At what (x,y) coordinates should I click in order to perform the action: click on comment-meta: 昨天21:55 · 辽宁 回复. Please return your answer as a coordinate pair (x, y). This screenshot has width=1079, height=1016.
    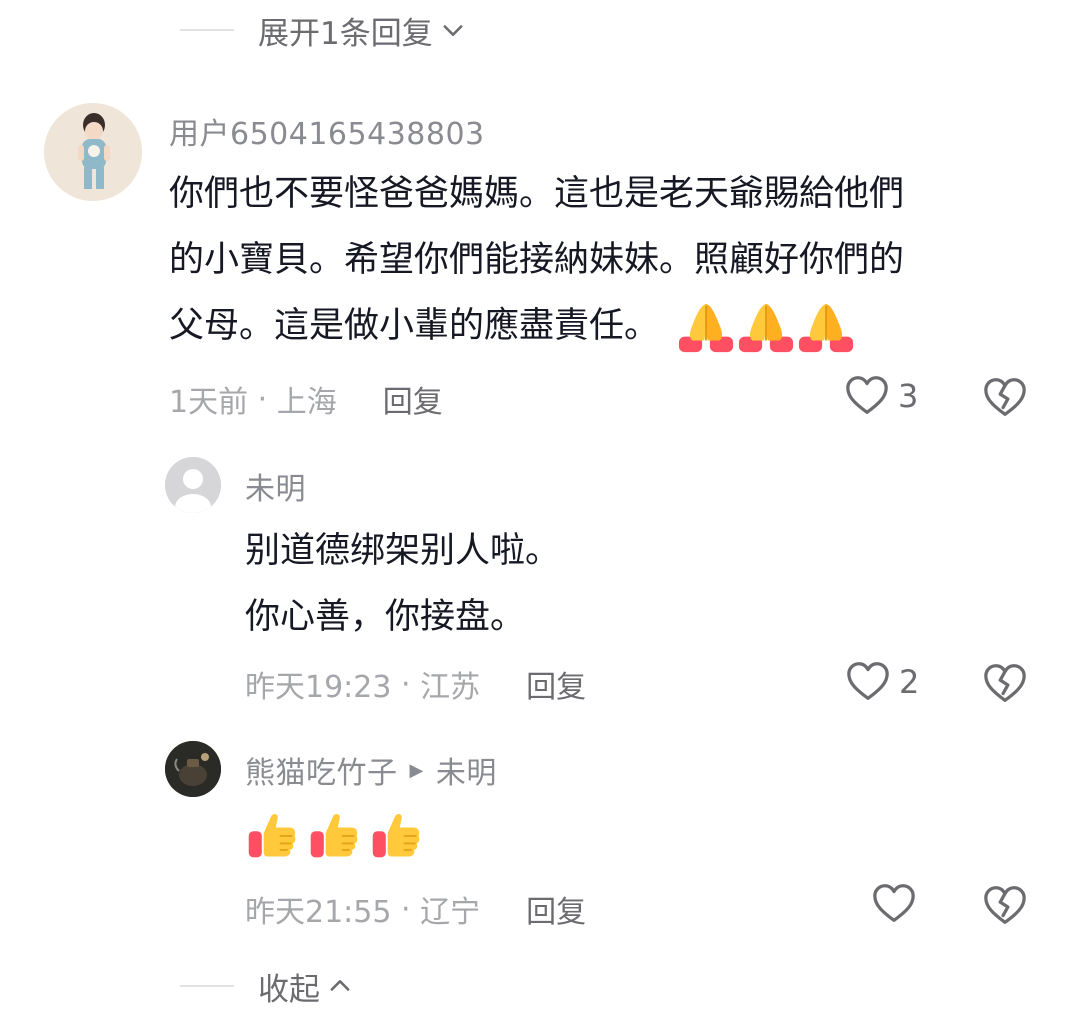
    Looking at the image, I should click on (415, 909).